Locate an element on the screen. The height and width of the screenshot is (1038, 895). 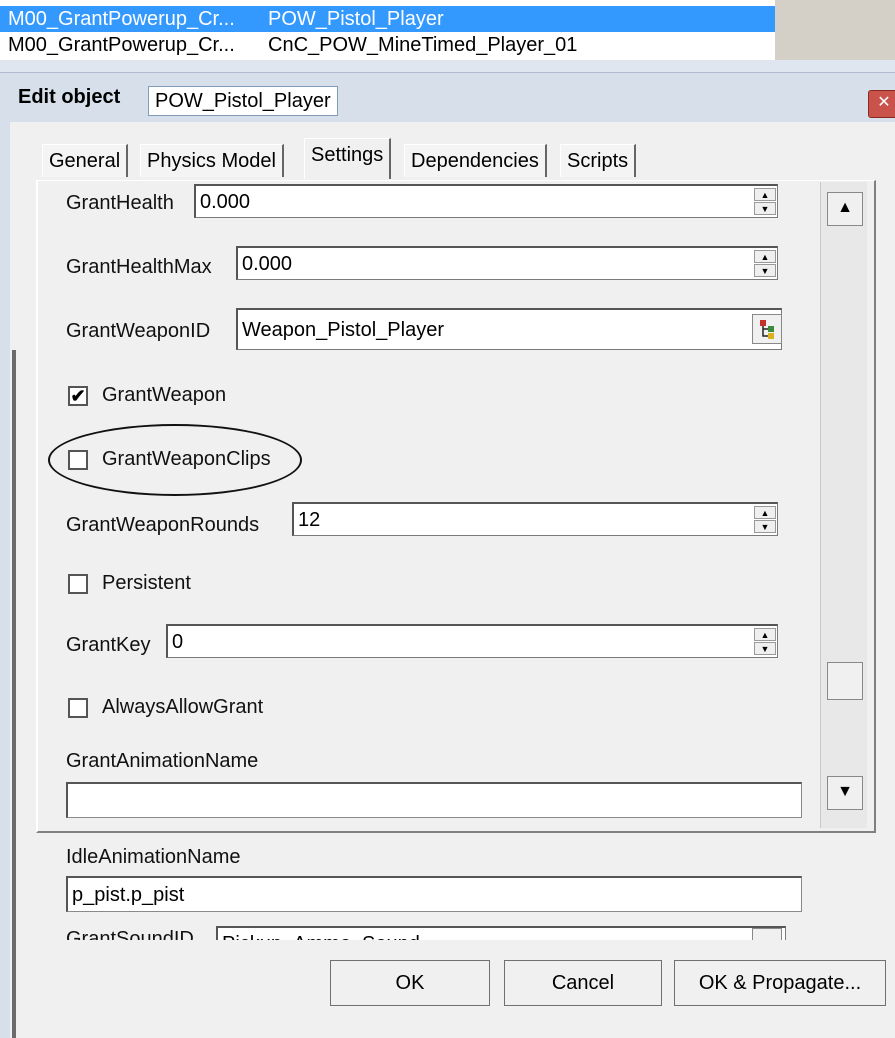
grant-weapon-checkbox: ✔ is located at coordinates (78, 396).